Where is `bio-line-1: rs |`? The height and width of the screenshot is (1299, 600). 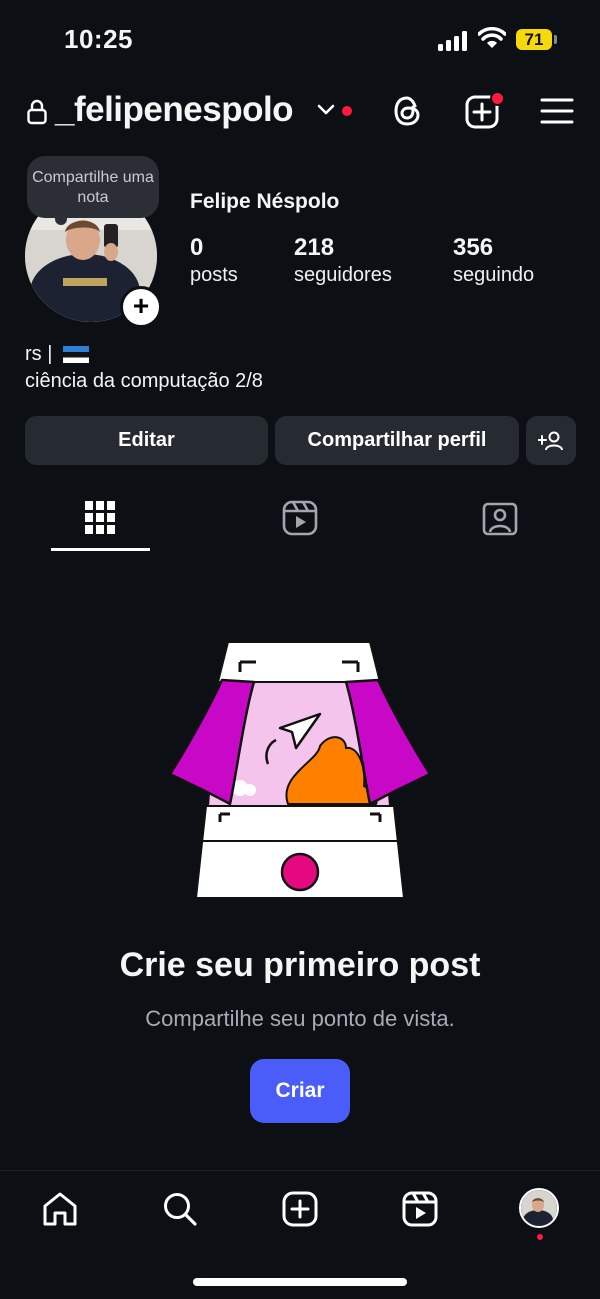 bio-line-1: rs | is located at coordinates (39, 354).